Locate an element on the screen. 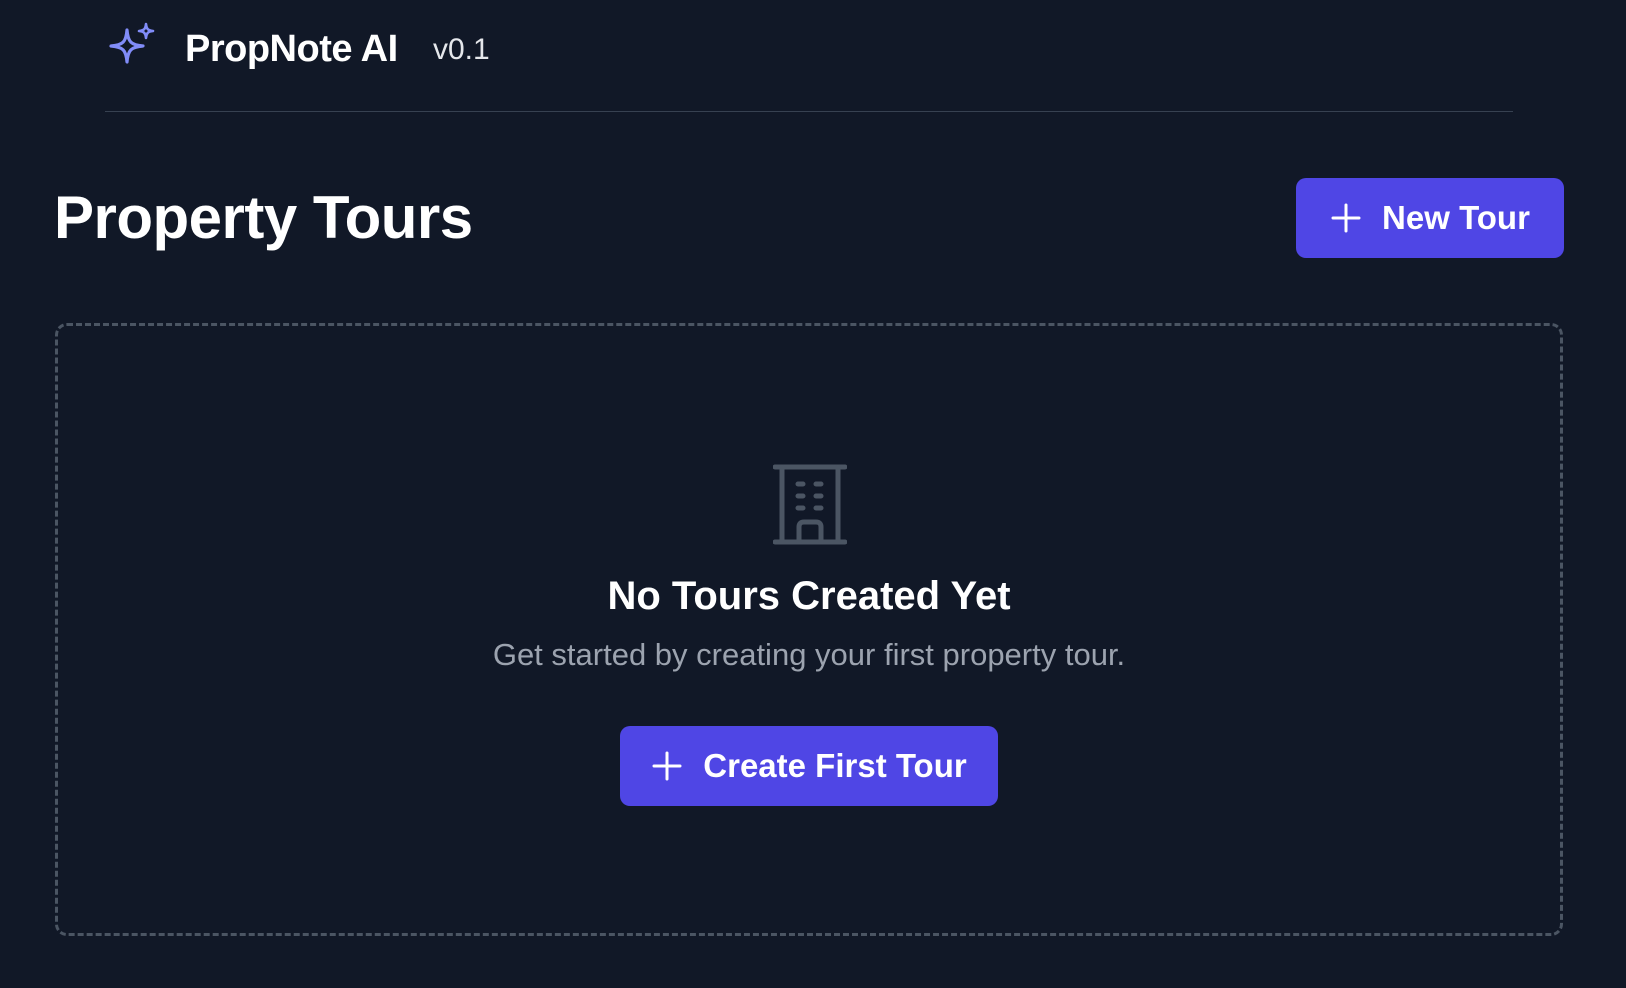  building-icon is located at coordinates (810, 504).